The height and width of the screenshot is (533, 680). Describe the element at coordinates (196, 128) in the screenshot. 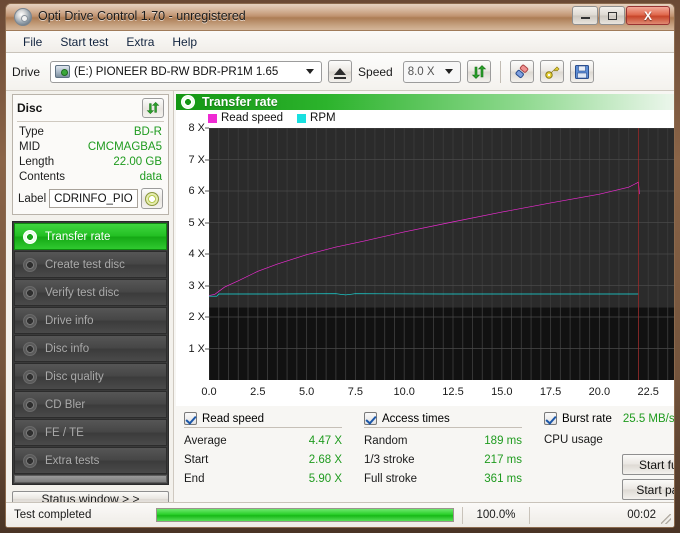

I see `y-axis-tick-label: 8 X` at that location.